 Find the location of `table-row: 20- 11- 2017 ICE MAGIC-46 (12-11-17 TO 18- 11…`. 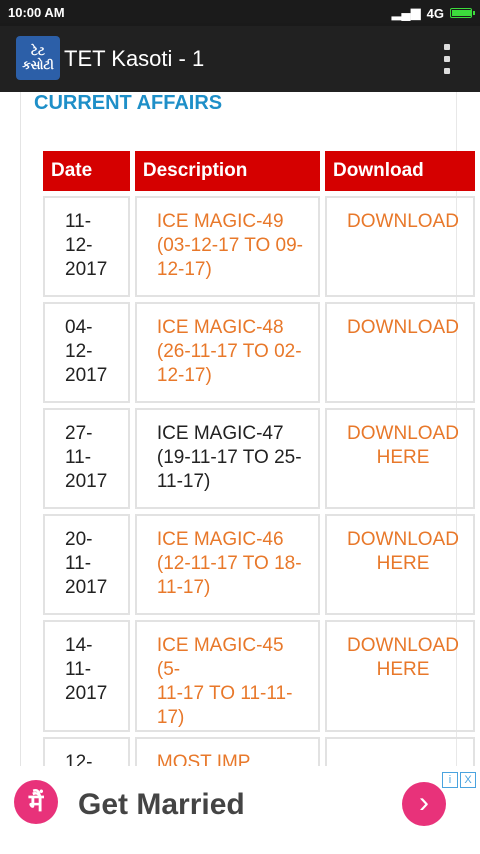

table-row: 20- 11- 2017 ICE MAGIC-46 (12-11-17 TO 18- 11… is located at coordinates (259, 564).